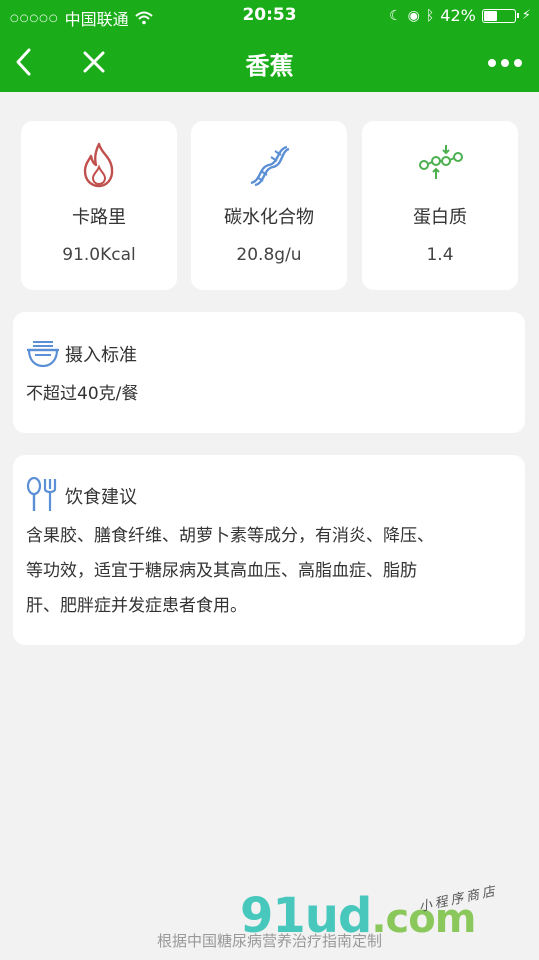 This screenshot has height=960, width=539. I want to click on advice-title: 饮食建议, so click(101, 497).